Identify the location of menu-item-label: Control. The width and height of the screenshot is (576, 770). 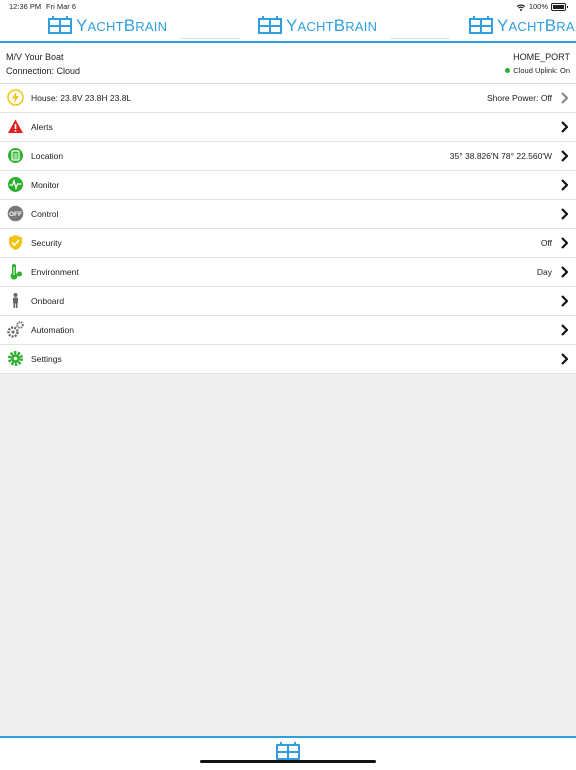
(45, 214).